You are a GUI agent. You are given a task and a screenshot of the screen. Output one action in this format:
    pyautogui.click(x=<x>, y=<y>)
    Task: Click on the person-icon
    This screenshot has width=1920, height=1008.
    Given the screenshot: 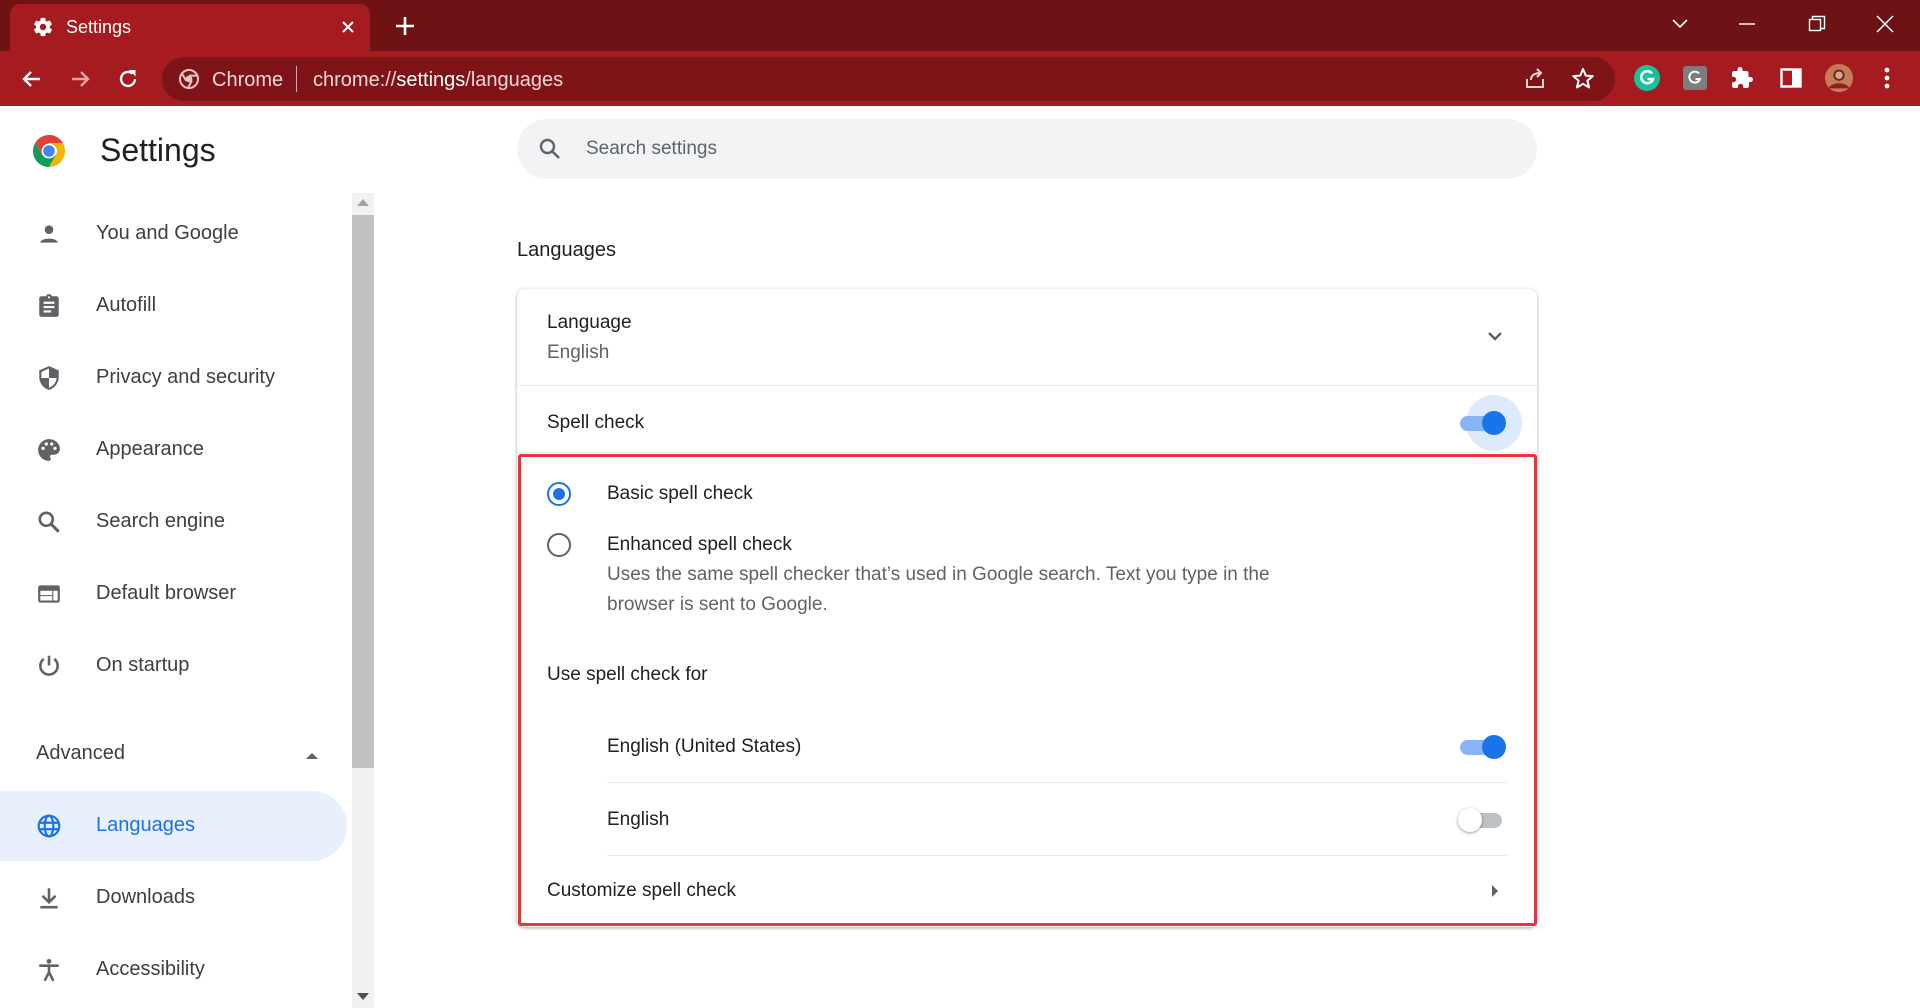 What is the action you would take?
    pyautogui.click(x=49, y=234)
    